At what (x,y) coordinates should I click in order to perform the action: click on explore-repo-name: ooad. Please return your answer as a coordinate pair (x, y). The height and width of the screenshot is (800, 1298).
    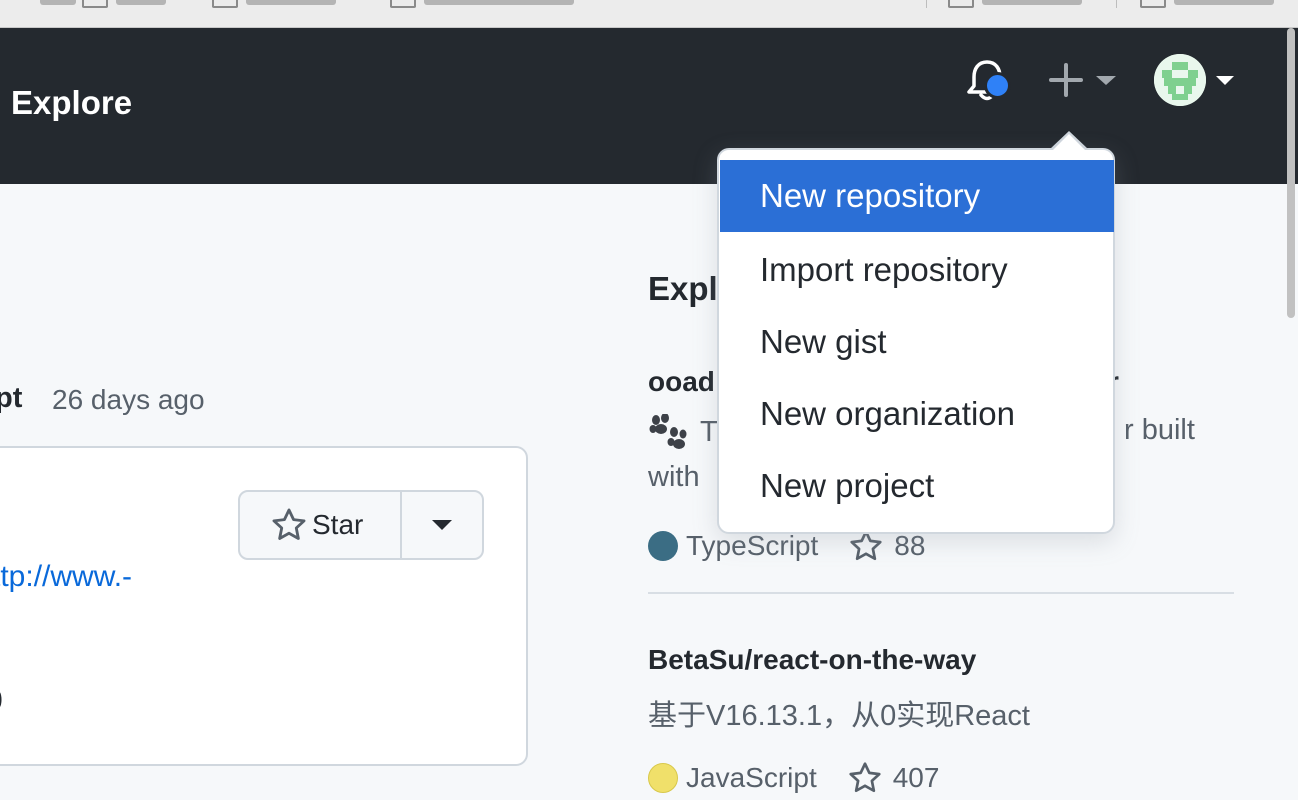
    Looking at the image, I should click on (681, 382).